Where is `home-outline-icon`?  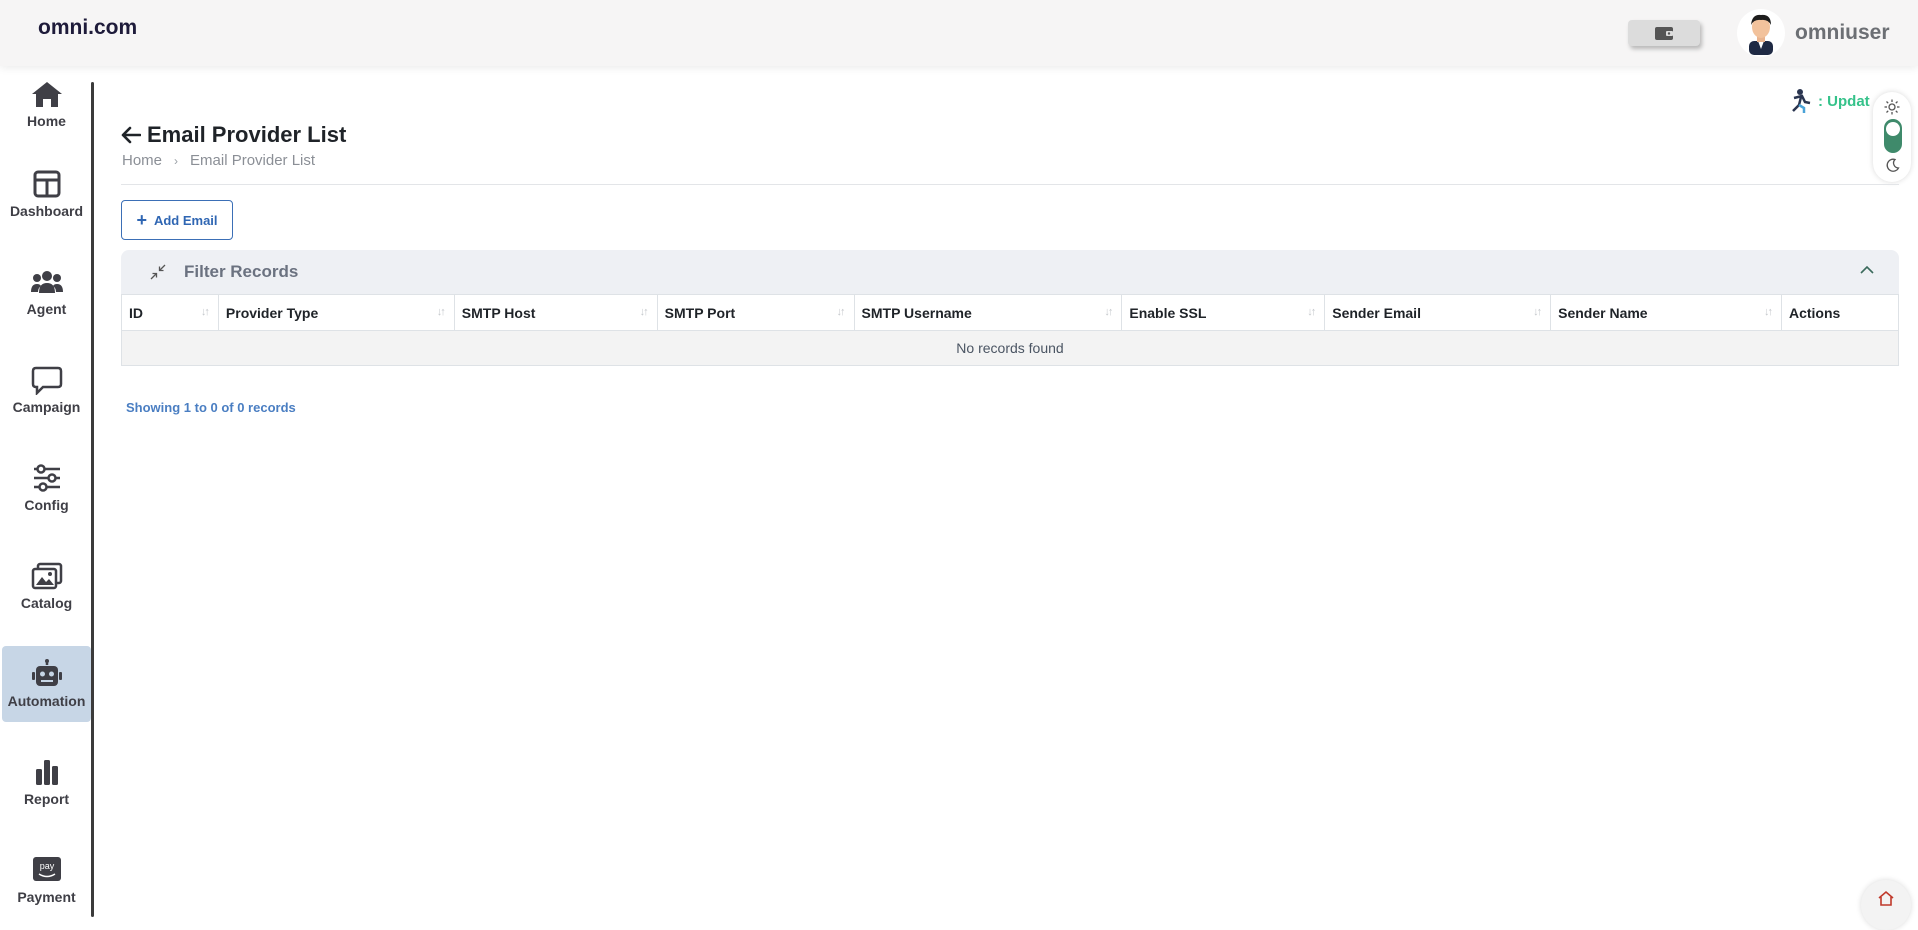 home-outline-icon is located at coordinates (1886, 898).